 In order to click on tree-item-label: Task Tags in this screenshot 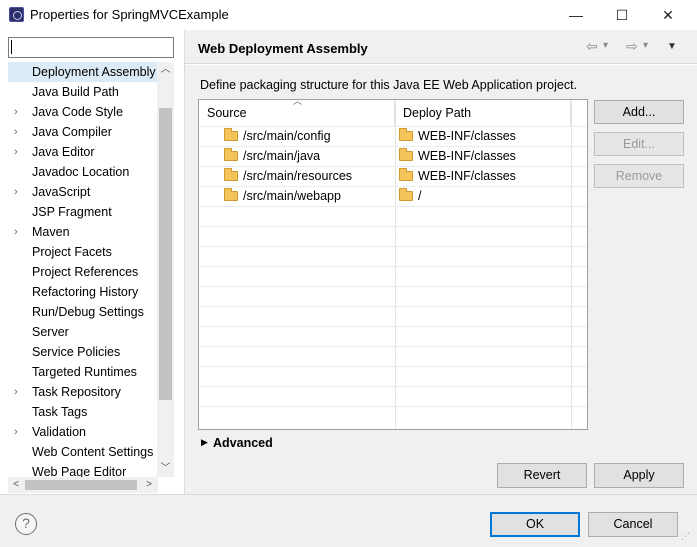, I will do `click(60, 412)`.